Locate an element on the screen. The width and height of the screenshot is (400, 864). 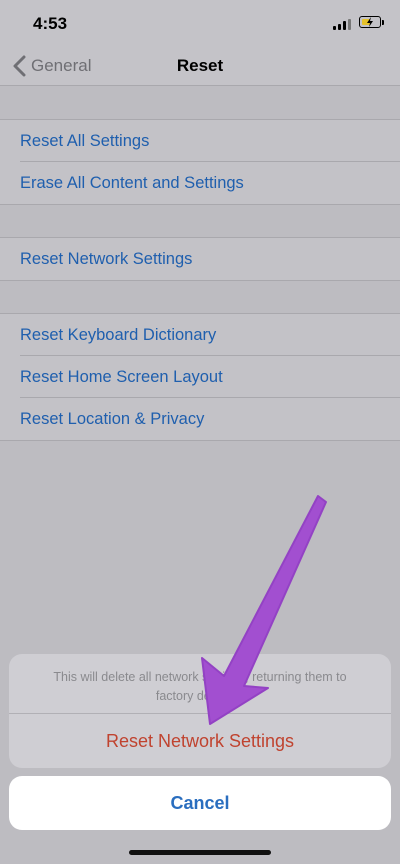
reset-network-settings-row: Reset Network Settings is located at coordinates (200, 259).